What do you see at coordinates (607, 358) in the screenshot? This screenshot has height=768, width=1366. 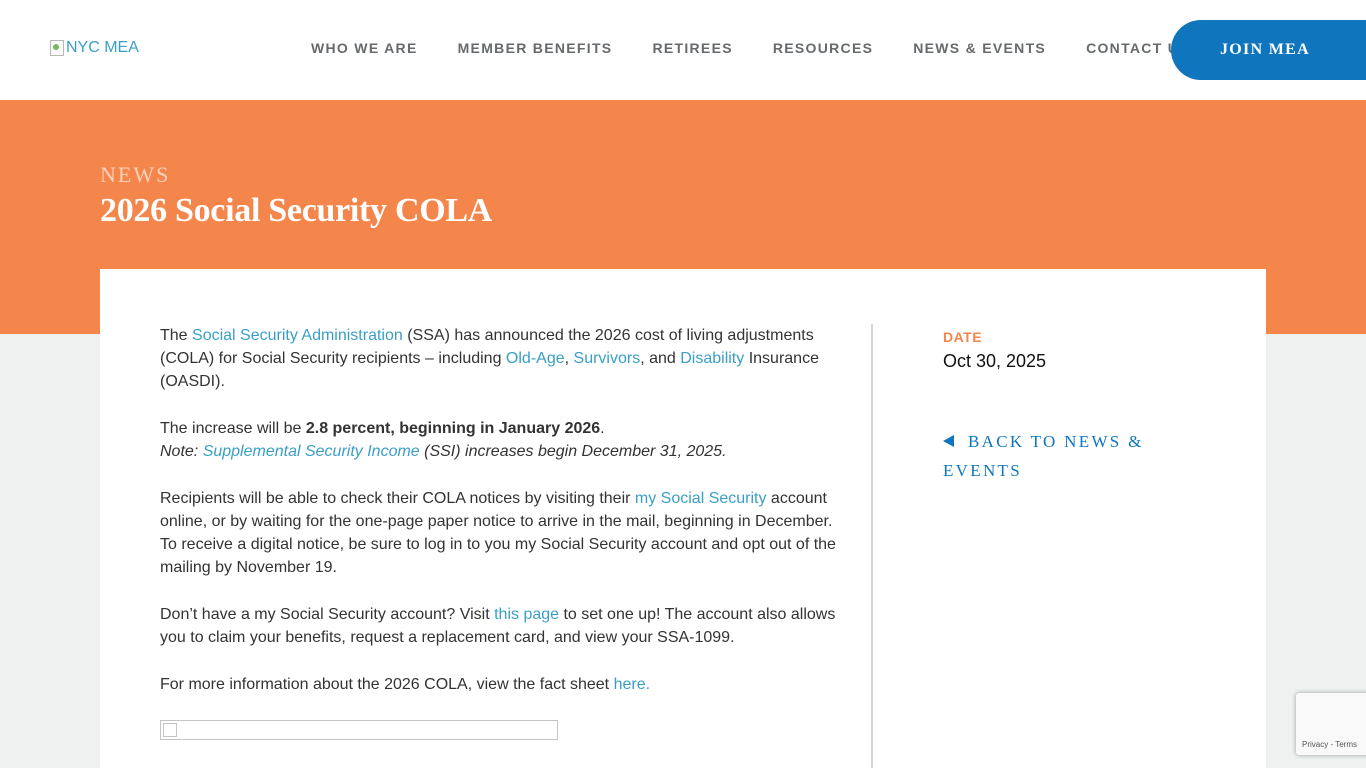 I see `link-survivors: Survivors` at bounding box center [607, 358].